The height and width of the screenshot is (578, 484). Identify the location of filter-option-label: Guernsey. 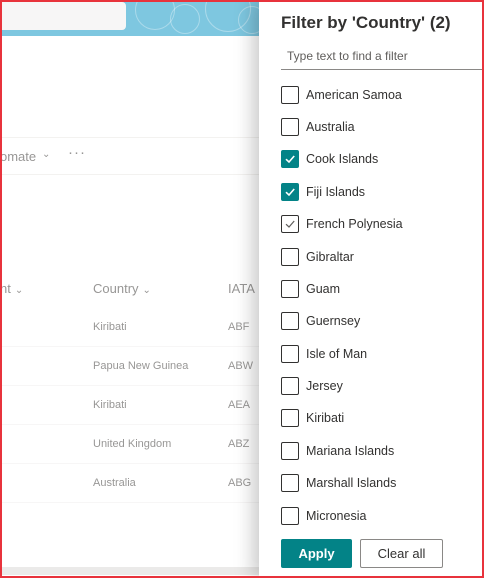
(333, 321).